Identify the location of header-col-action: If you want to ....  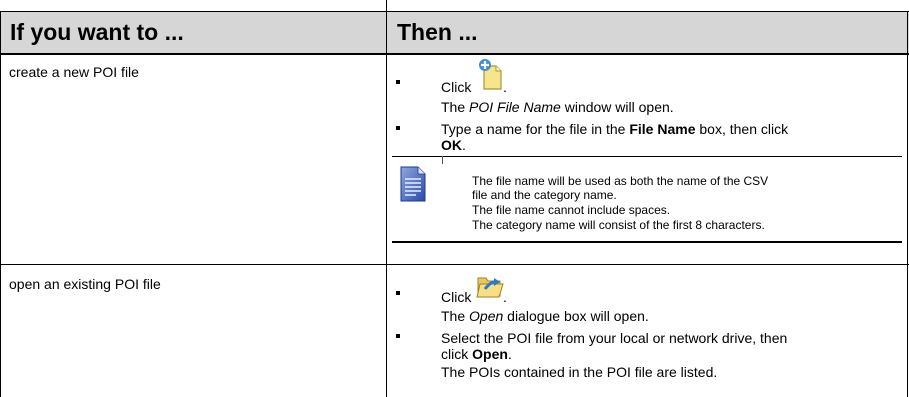
(97, 32).